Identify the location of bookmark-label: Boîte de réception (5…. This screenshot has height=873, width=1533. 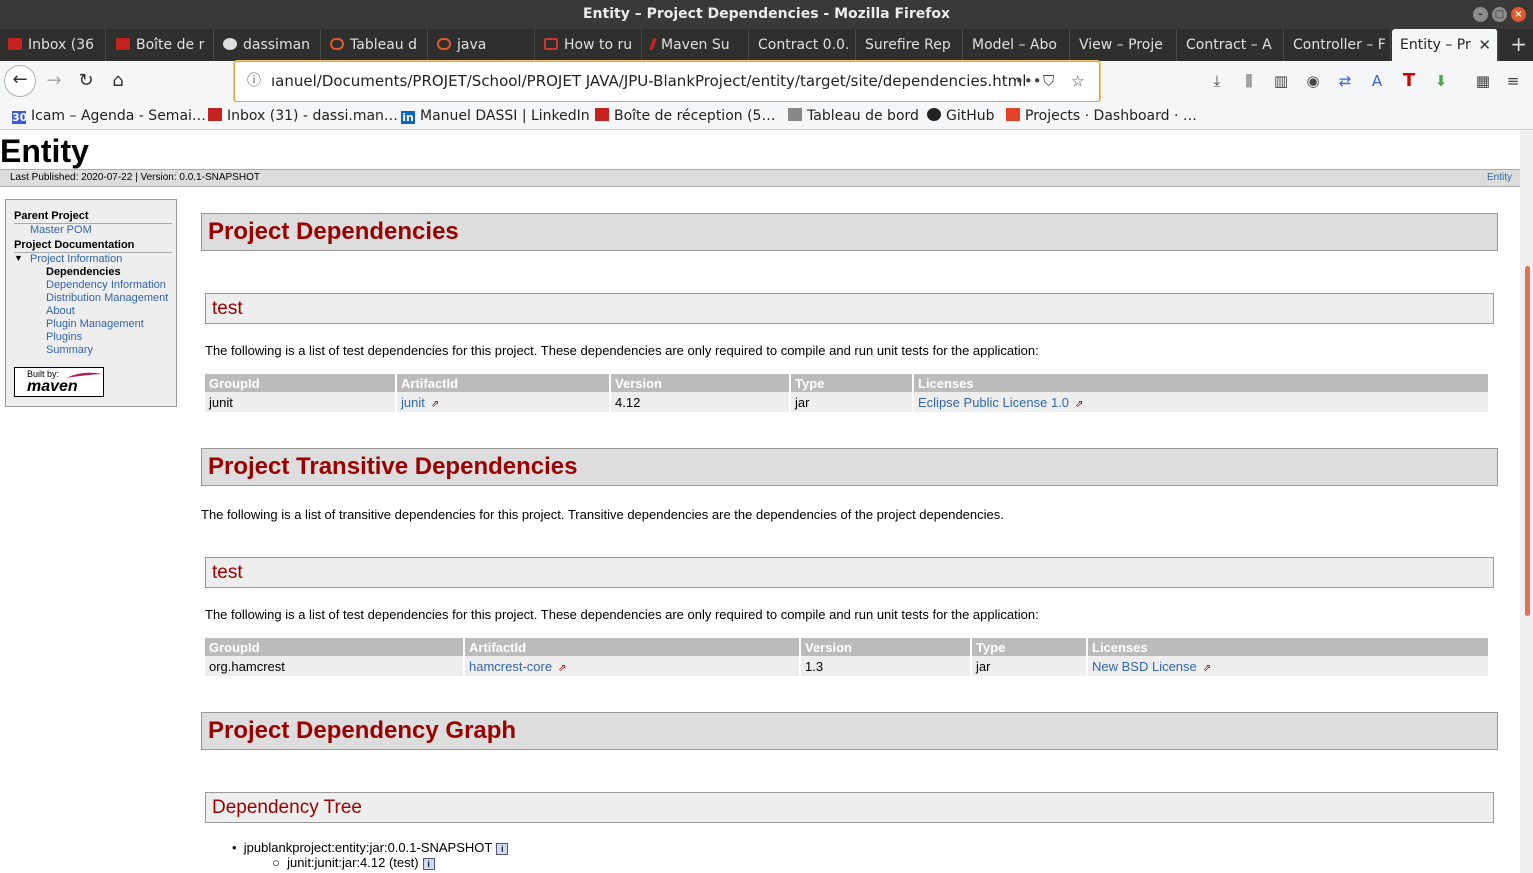
(695, 116).